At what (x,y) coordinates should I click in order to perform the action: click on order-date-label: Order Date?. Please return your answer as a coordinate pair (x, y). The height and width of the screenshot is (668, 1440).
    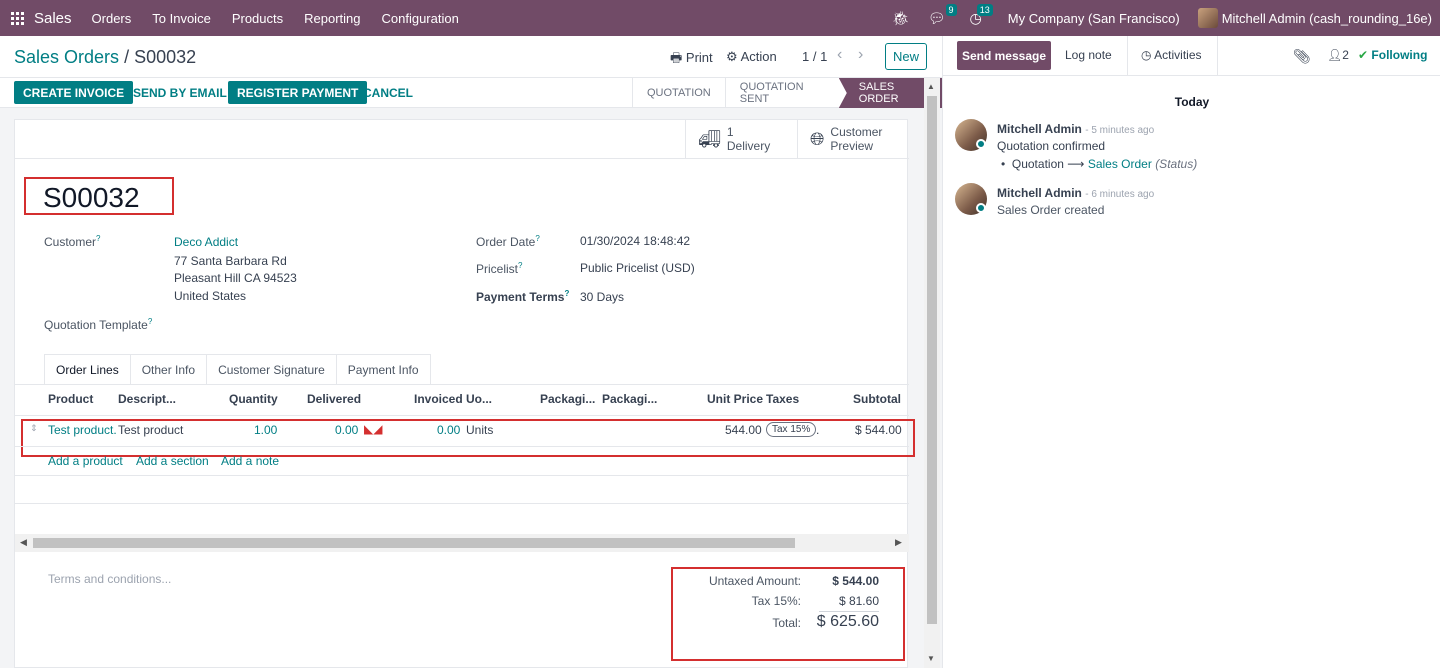
    Looking at the image, I should click on (508, 241).